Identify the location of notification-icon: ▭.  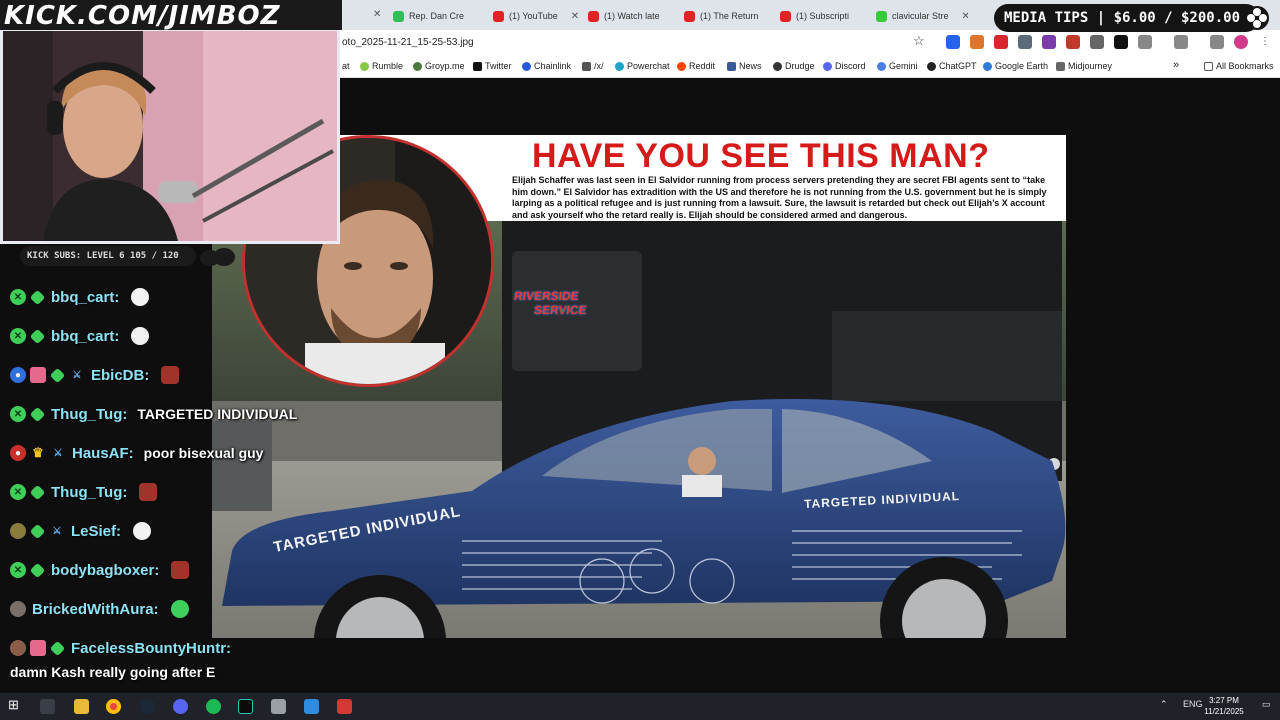
(1266, 704).